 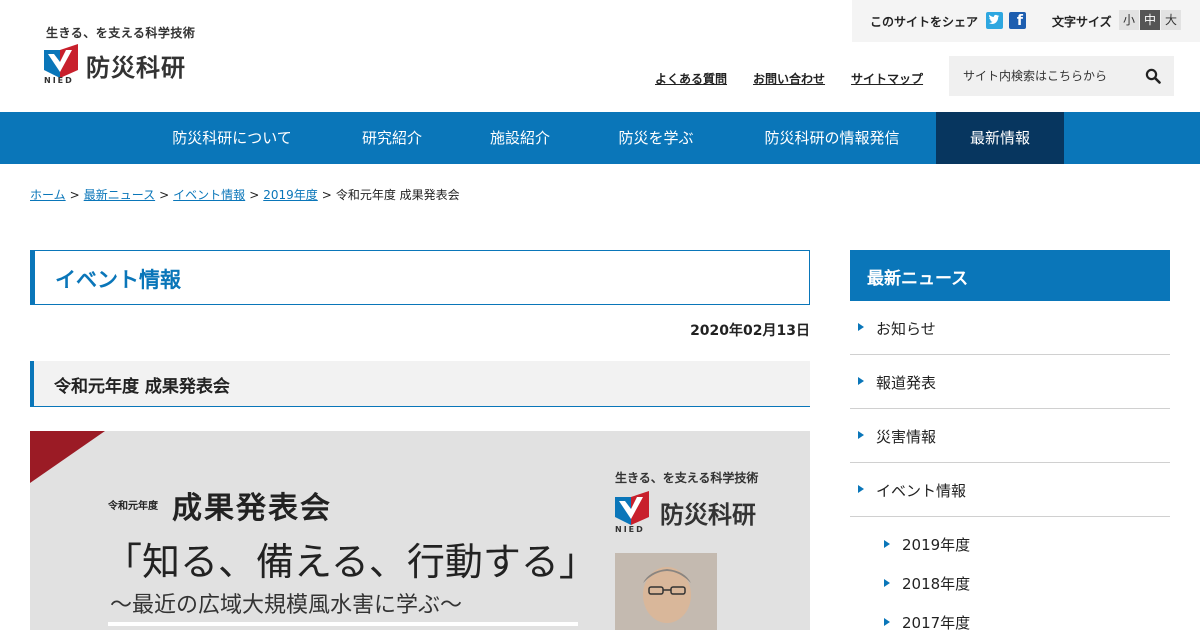 What do you see at coordinates (666, 591) in the screenshot?
I see `speaker-photo` at bounding box center [666, 591].